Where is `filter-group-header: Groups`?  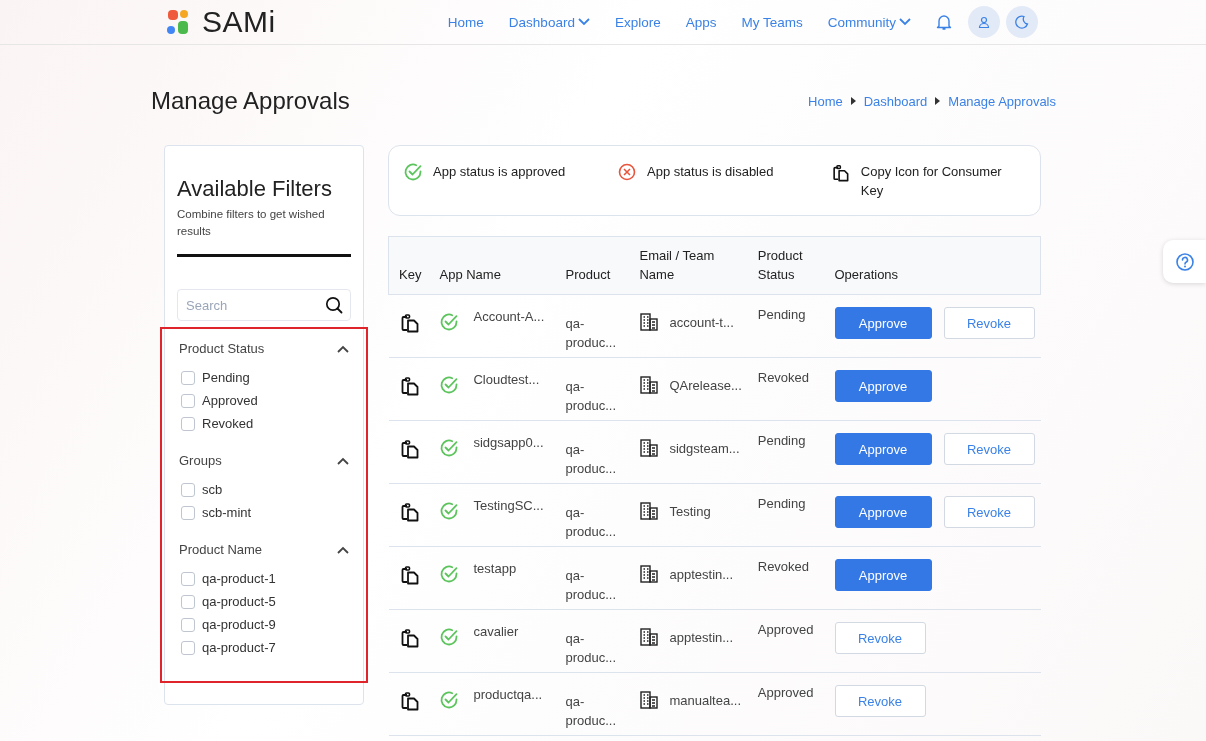 filter-group-header: Groups is located at coordinates (264, 460).